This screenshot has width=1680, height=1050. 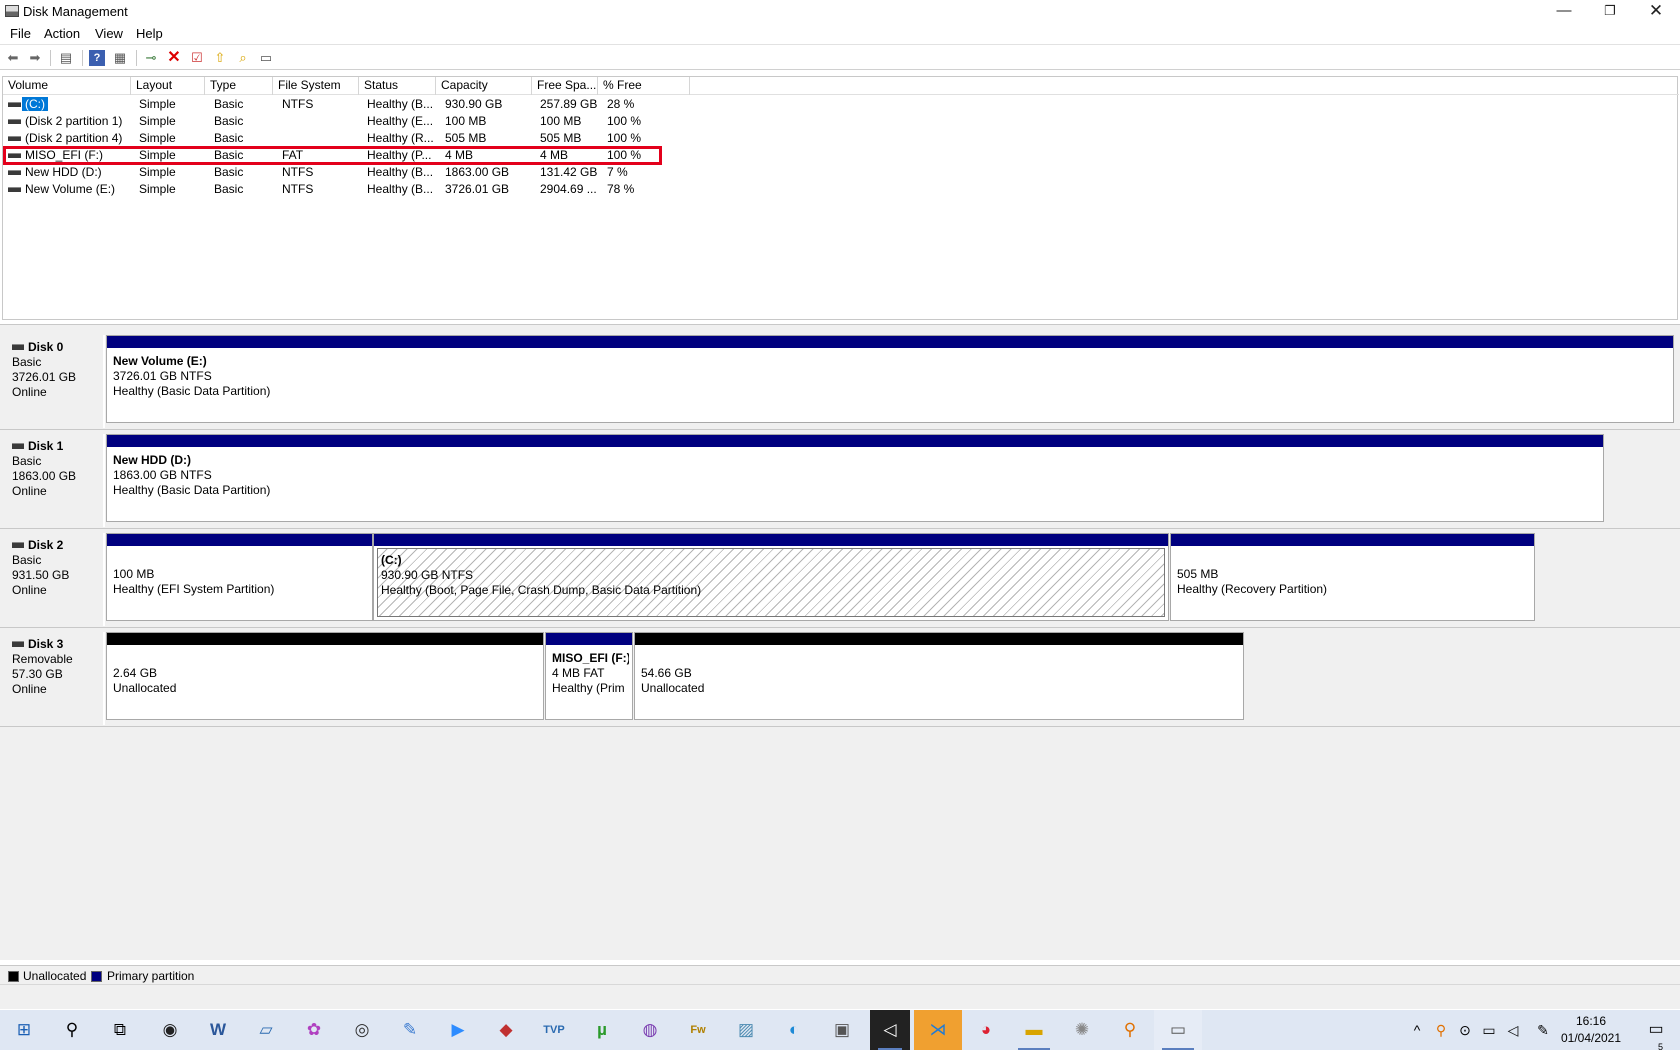 I want to click on menu-file: File, so click(x=20, y=33).